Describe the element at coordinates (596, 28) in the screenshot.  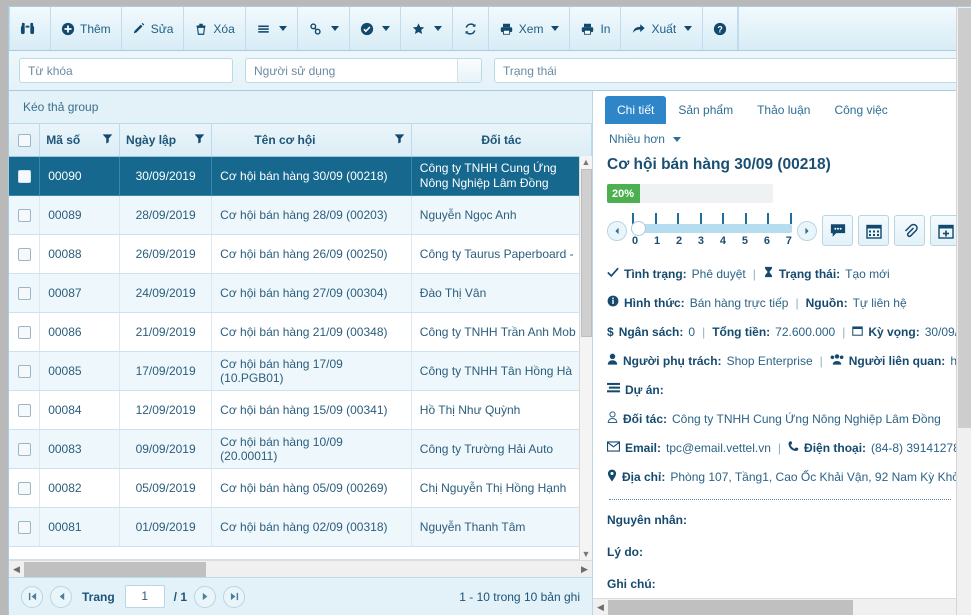
I see `toolbar-button-print: In` at that location.